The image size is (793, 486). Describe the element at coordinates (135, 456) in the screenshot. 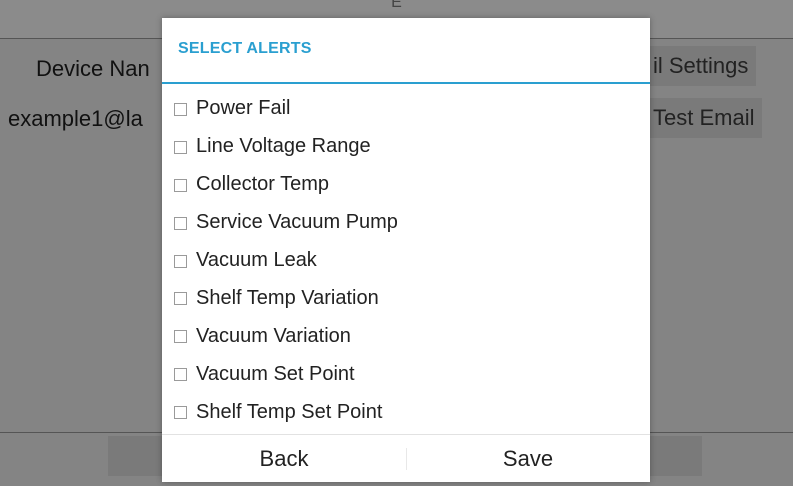

I see `background-left-button` at that location.